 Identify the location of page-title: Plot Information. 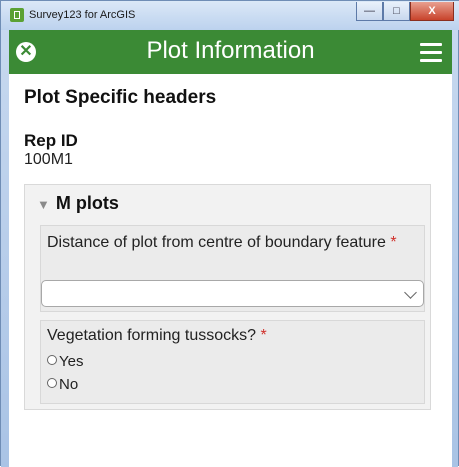
(230, 50).